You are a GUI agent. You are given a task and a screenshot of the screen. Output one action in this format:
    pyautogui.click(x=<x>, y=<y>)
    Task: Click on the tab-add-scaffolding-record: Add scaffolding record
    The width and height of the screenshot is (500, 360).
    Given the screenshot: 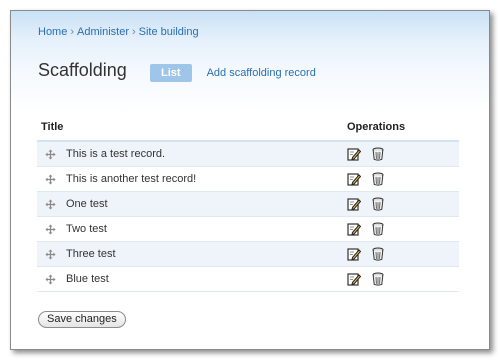 What is the action you would take?
    pyautogui.click(x=261, y=73)
    